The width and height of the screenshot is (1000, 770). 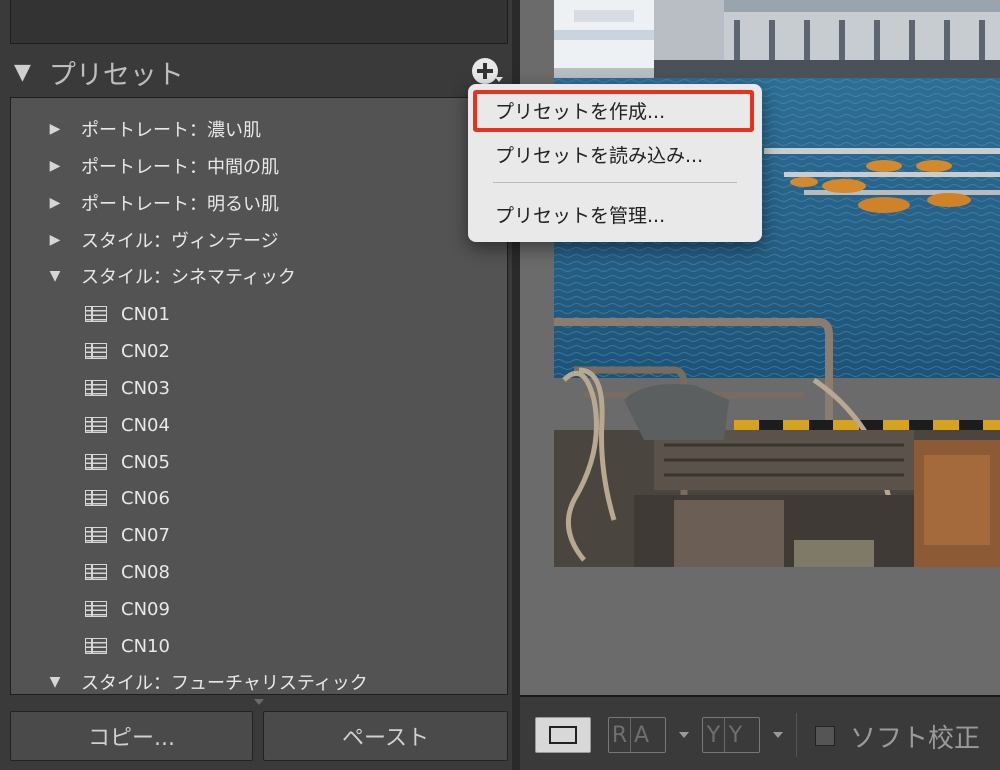 I want to click on presets-panel-header: ▼ プリセット, so click(x=99, y=72).